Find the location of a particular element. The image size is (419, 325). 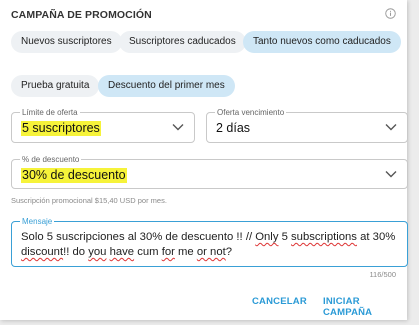

message-label: Mensaje is located at coordinates (37, 221).